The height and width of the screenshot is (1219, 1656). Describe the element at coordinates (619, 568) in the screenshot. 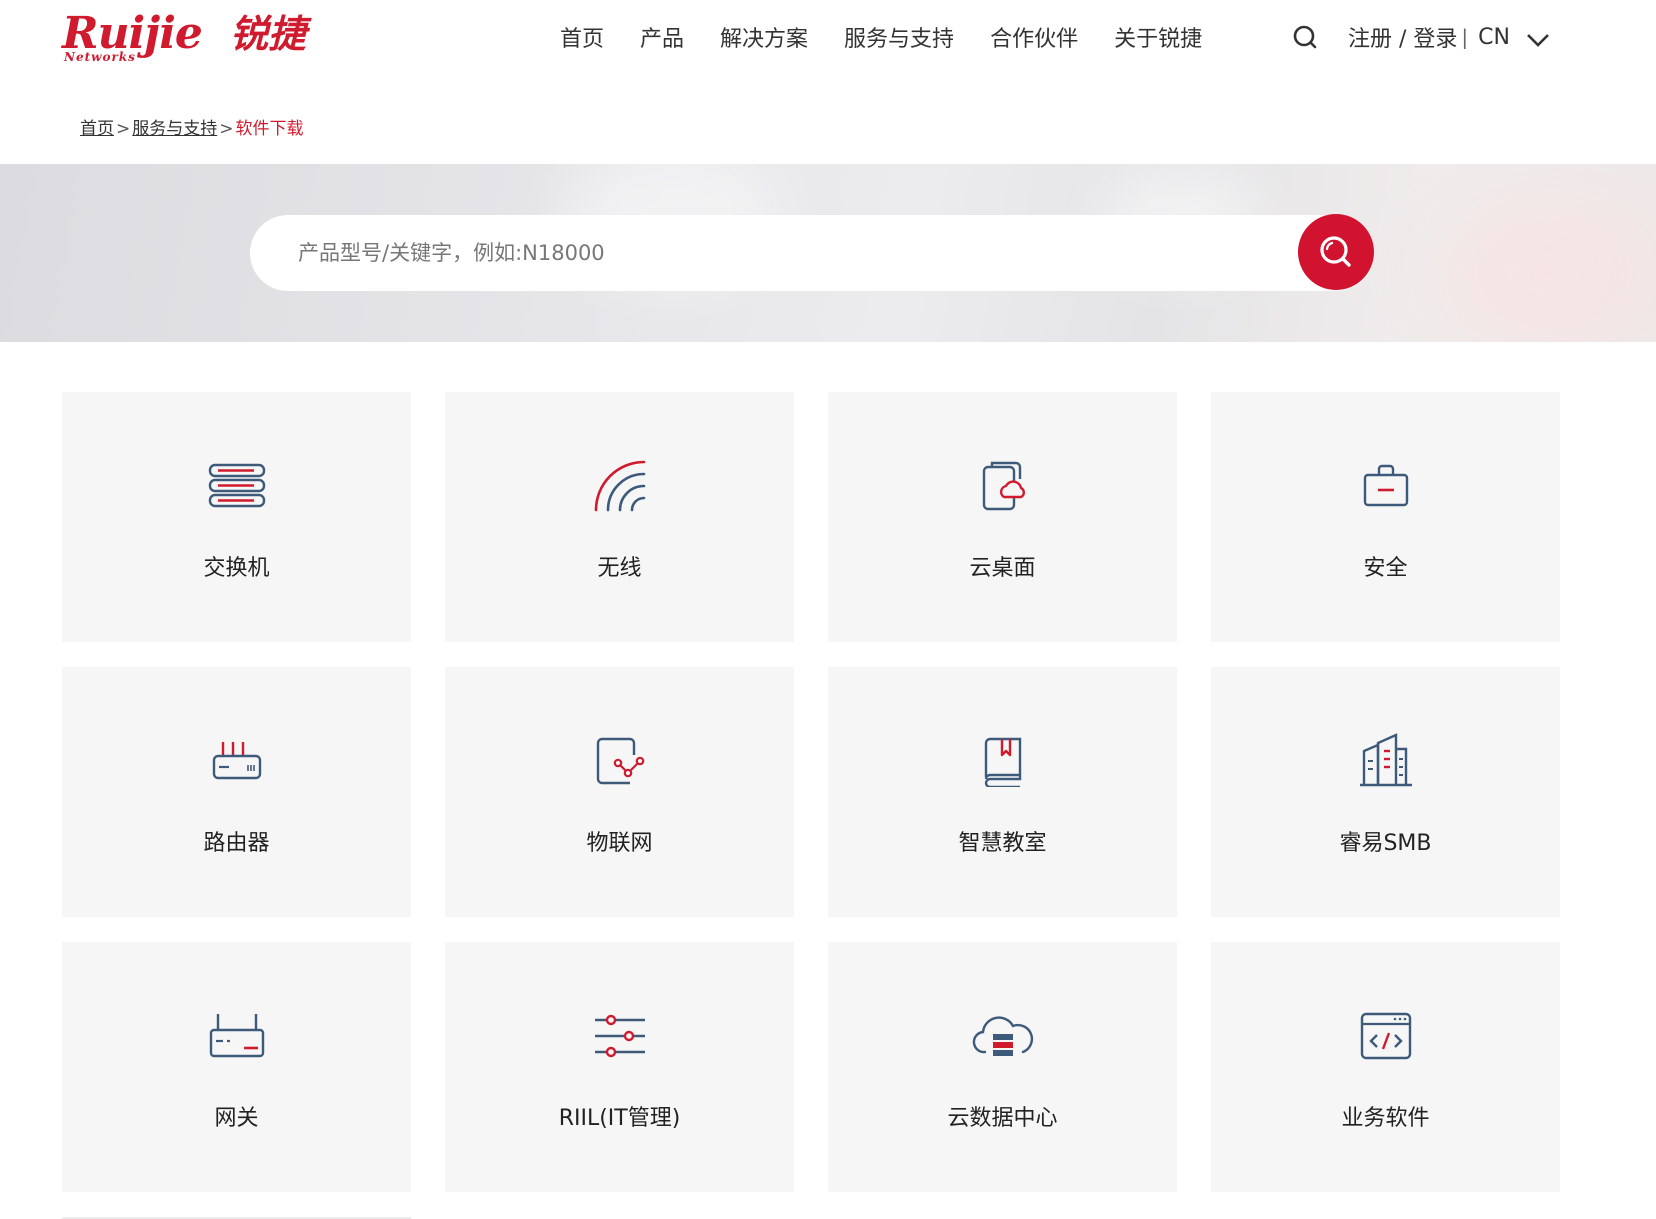

I see `category-label: 无线` at that location.